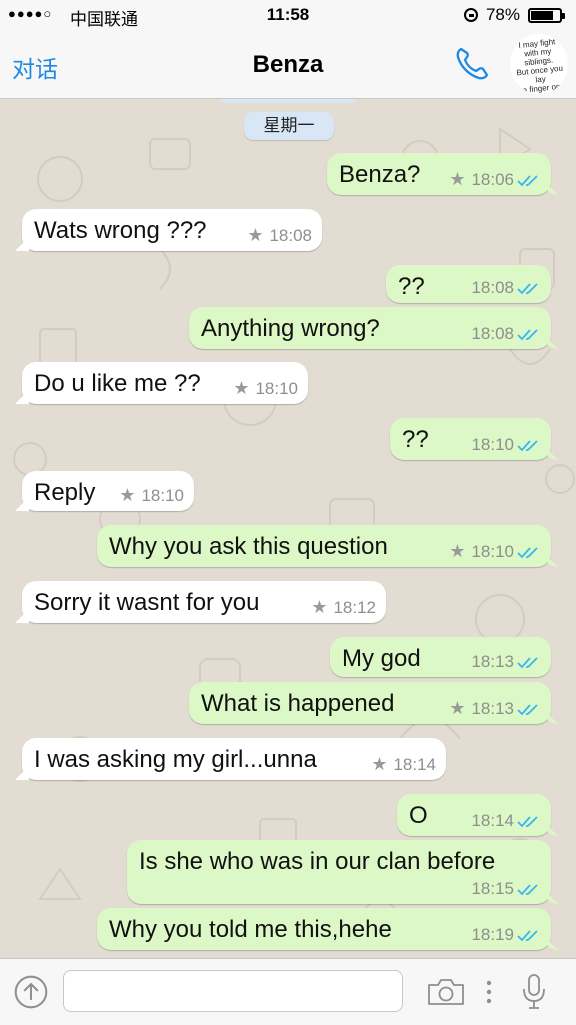  I want to click on outgoing-message: O 18:14, so click(474, 815).